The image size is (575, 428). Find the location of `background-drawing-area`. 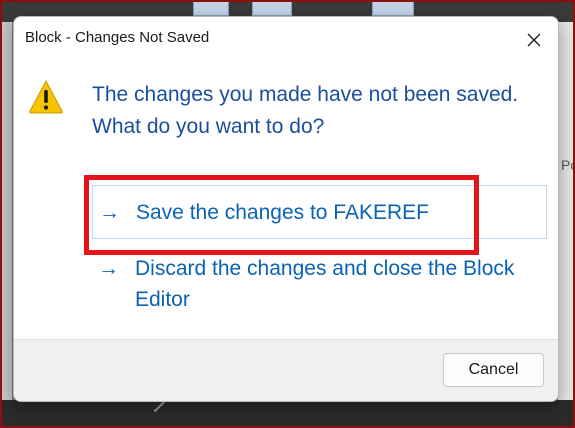

background-drawing-area is located at coordinates (287, 414).